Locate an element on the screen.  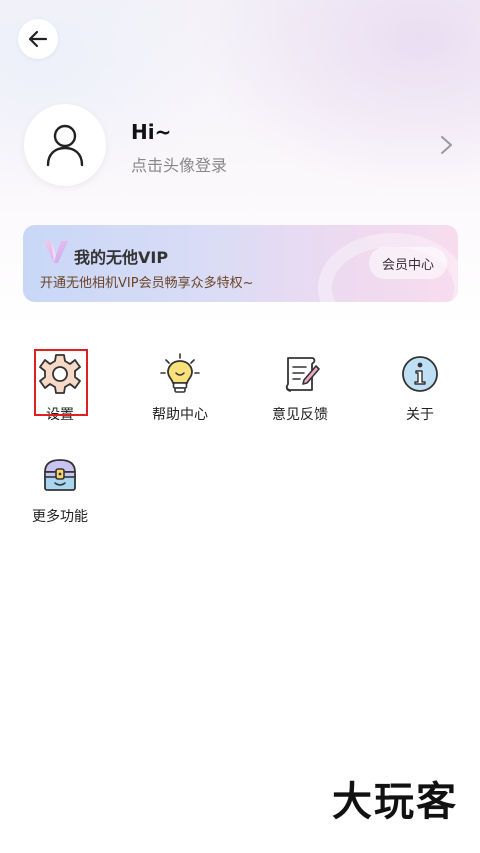
profile-section: Hi~ 点击头像登录 is located at coordinates (242, 145).